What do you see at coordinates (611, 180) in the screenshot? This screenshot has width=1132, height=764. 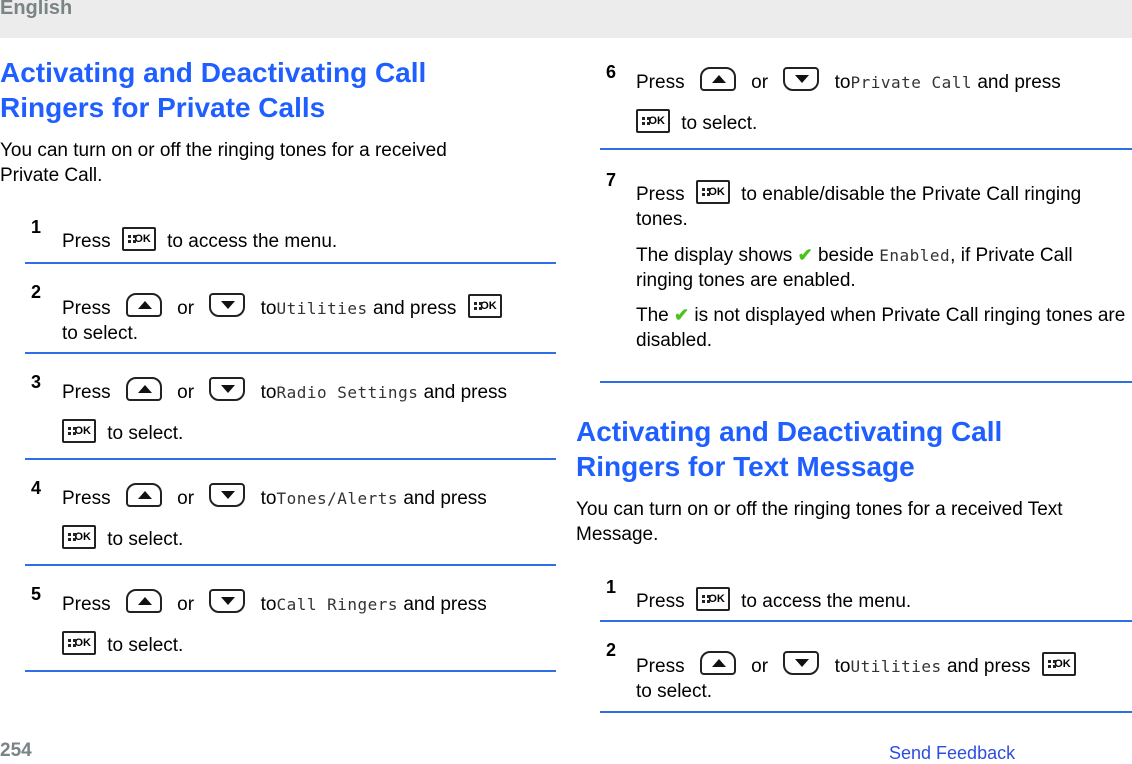 I see `step-number: 7` at bounding box center [611, 180].